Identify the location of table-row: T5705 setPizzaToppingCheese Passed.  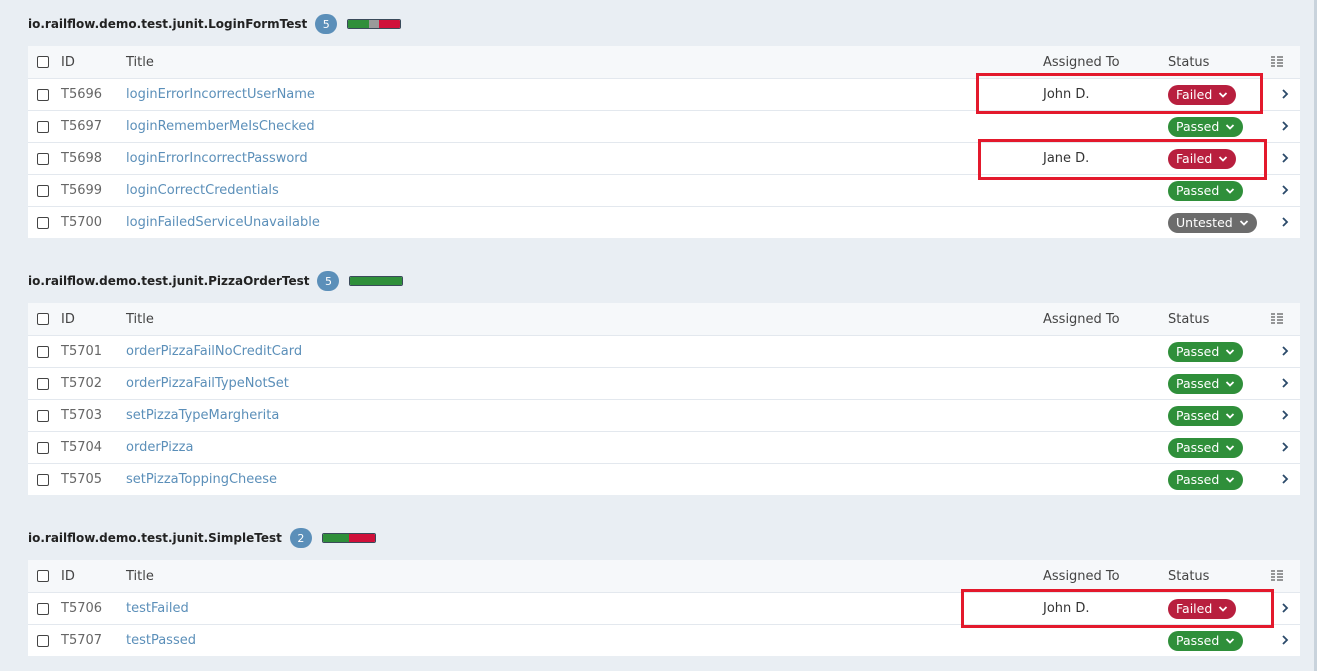
(664, 479).